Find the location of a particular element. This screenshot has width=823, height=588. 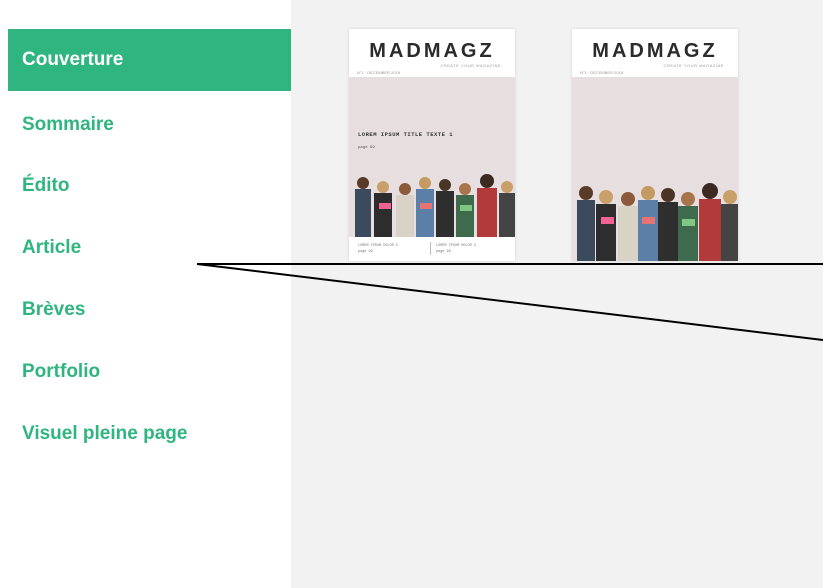

sidebar-item-portfolio: Portfolio is located at coordinates (149, 372).